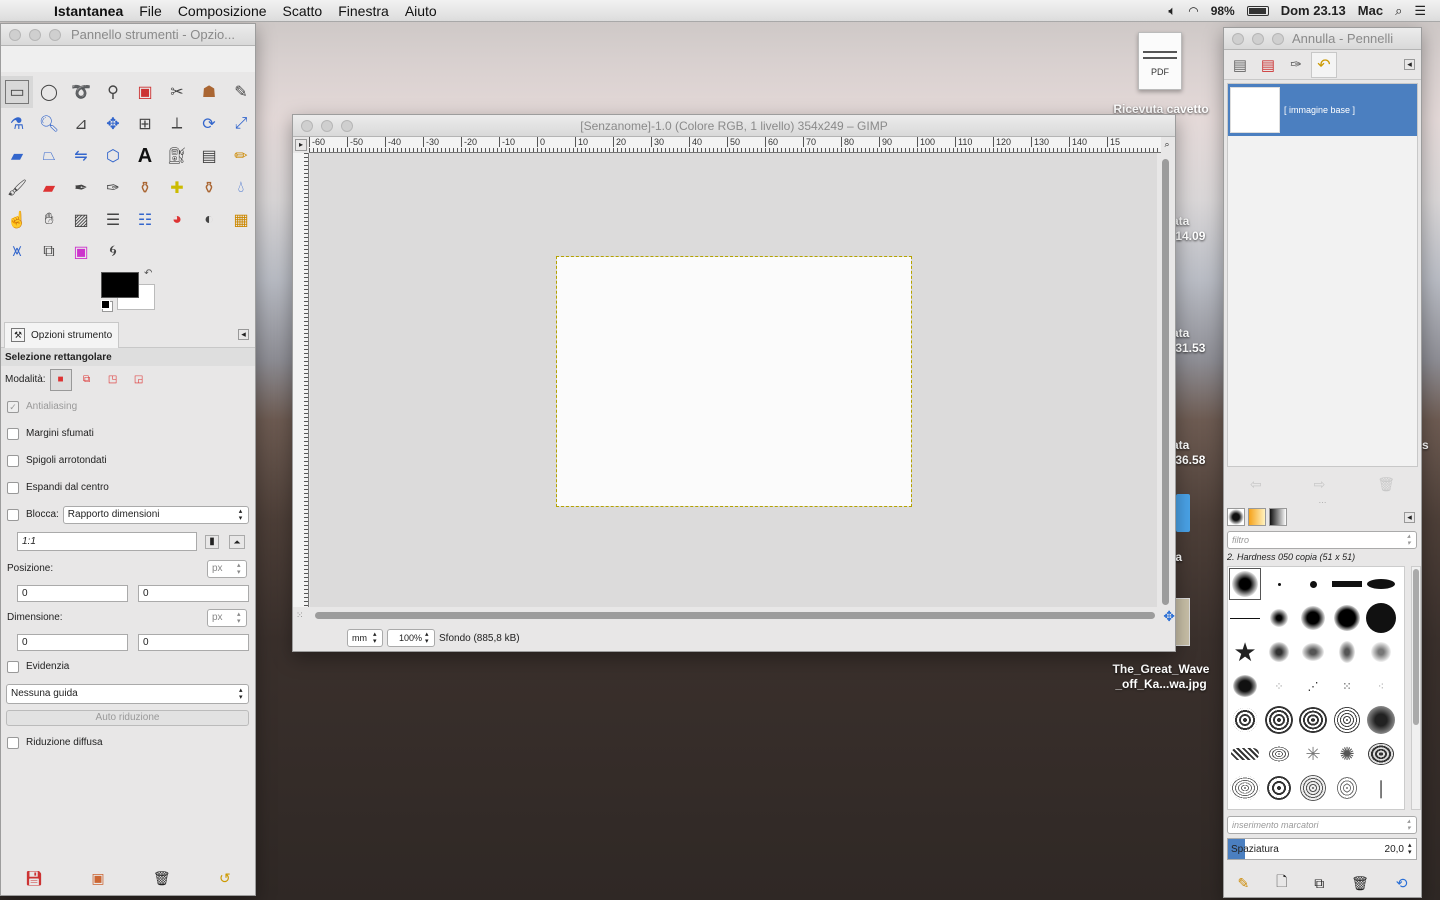 This screenshot has width=1440, height=900. What do you see at coordinates (1347, 754) in the screenshot?
I see `brush-item: ✺` at bounding box center [1347, 754].